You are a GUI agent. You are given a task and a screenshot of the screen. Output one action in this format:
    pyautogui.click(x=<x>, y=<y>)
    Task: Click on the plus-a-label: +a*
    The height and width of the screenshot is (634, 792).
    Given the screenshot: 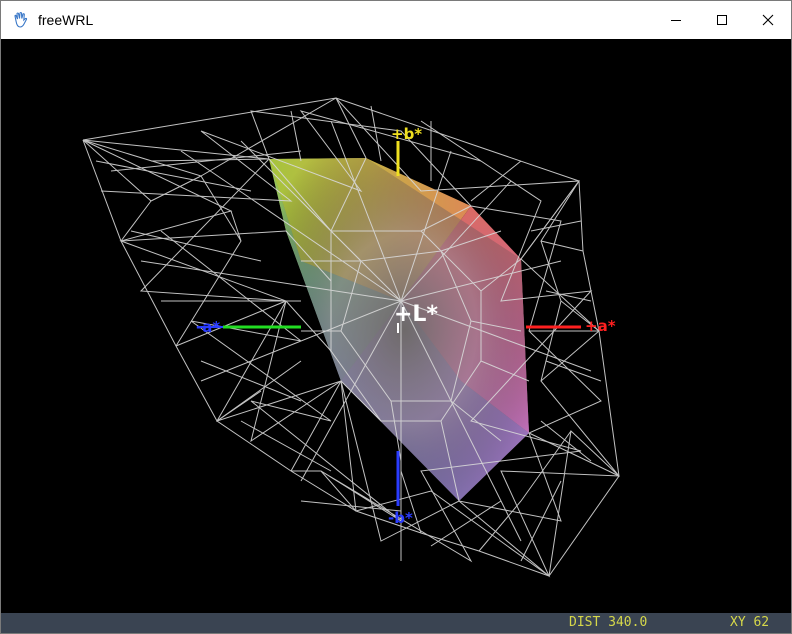 What is the action you would take?
    pyautogui.click(x=600, y=326)
    